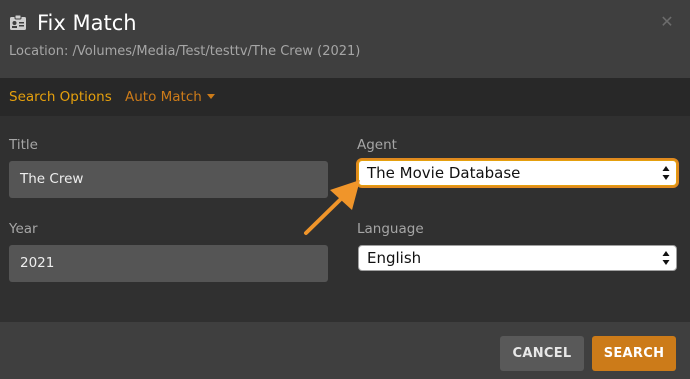 Image resolution: width=690 pixels, height=379 pixels. I want to click on tab-auto-match-label: Auto Match, so click(163, 97).